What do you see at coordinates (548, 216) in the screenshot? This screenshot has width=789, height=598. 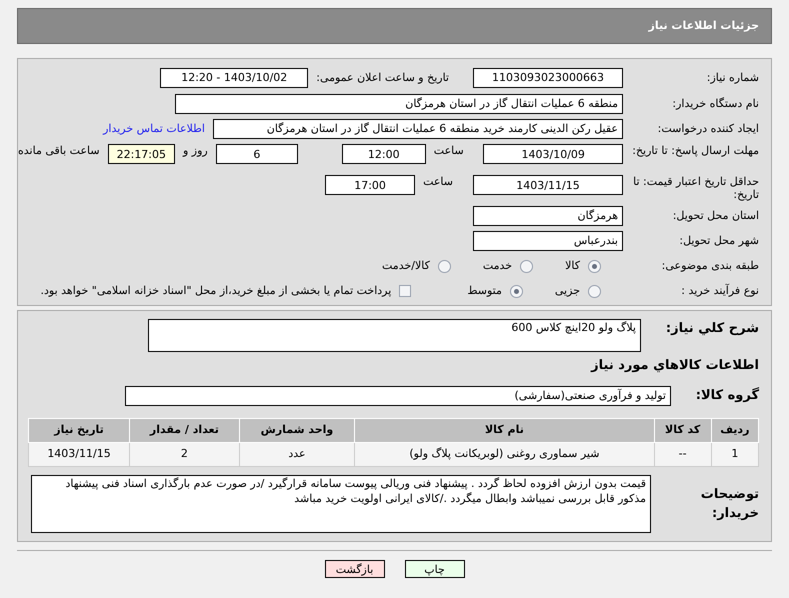 I see `input-field: هرمزگان` at bounding box center [548, 216].